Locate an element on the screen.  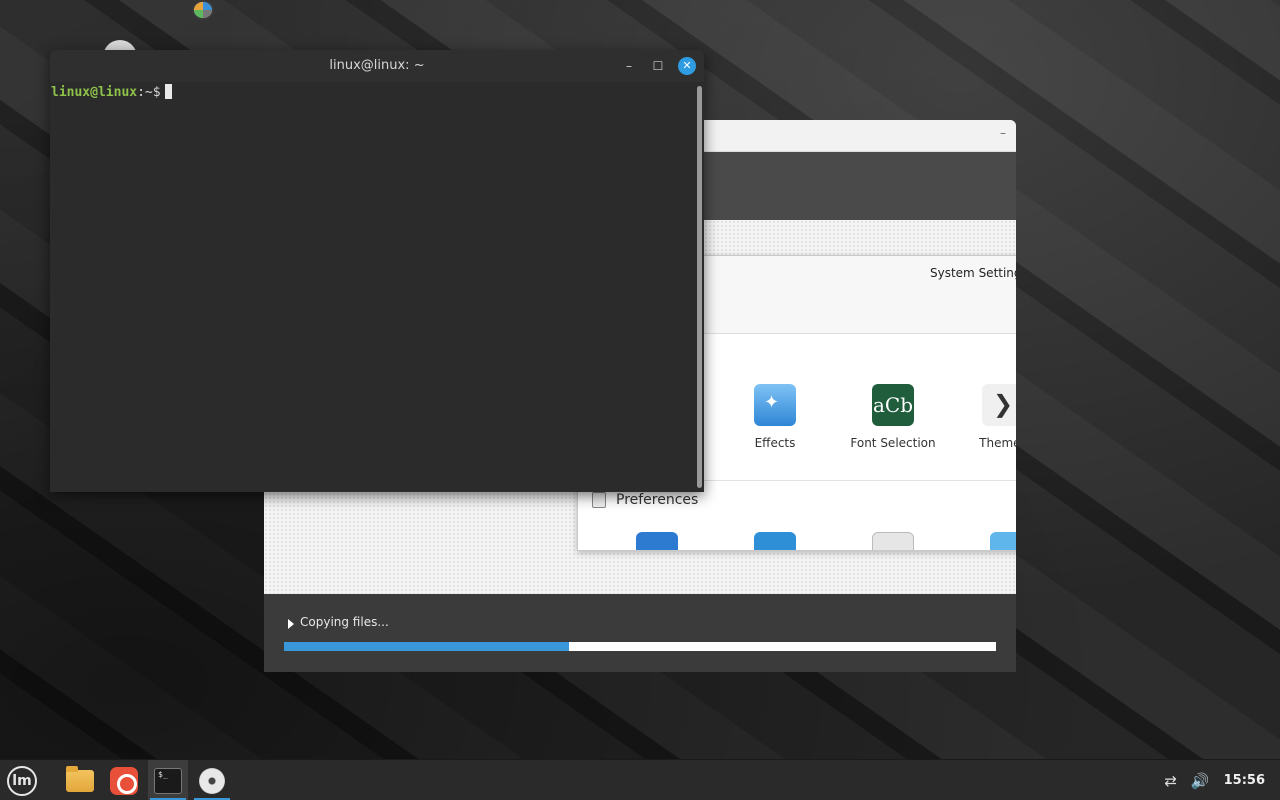
tile-label: Themes is located at coordinates (997, 443).